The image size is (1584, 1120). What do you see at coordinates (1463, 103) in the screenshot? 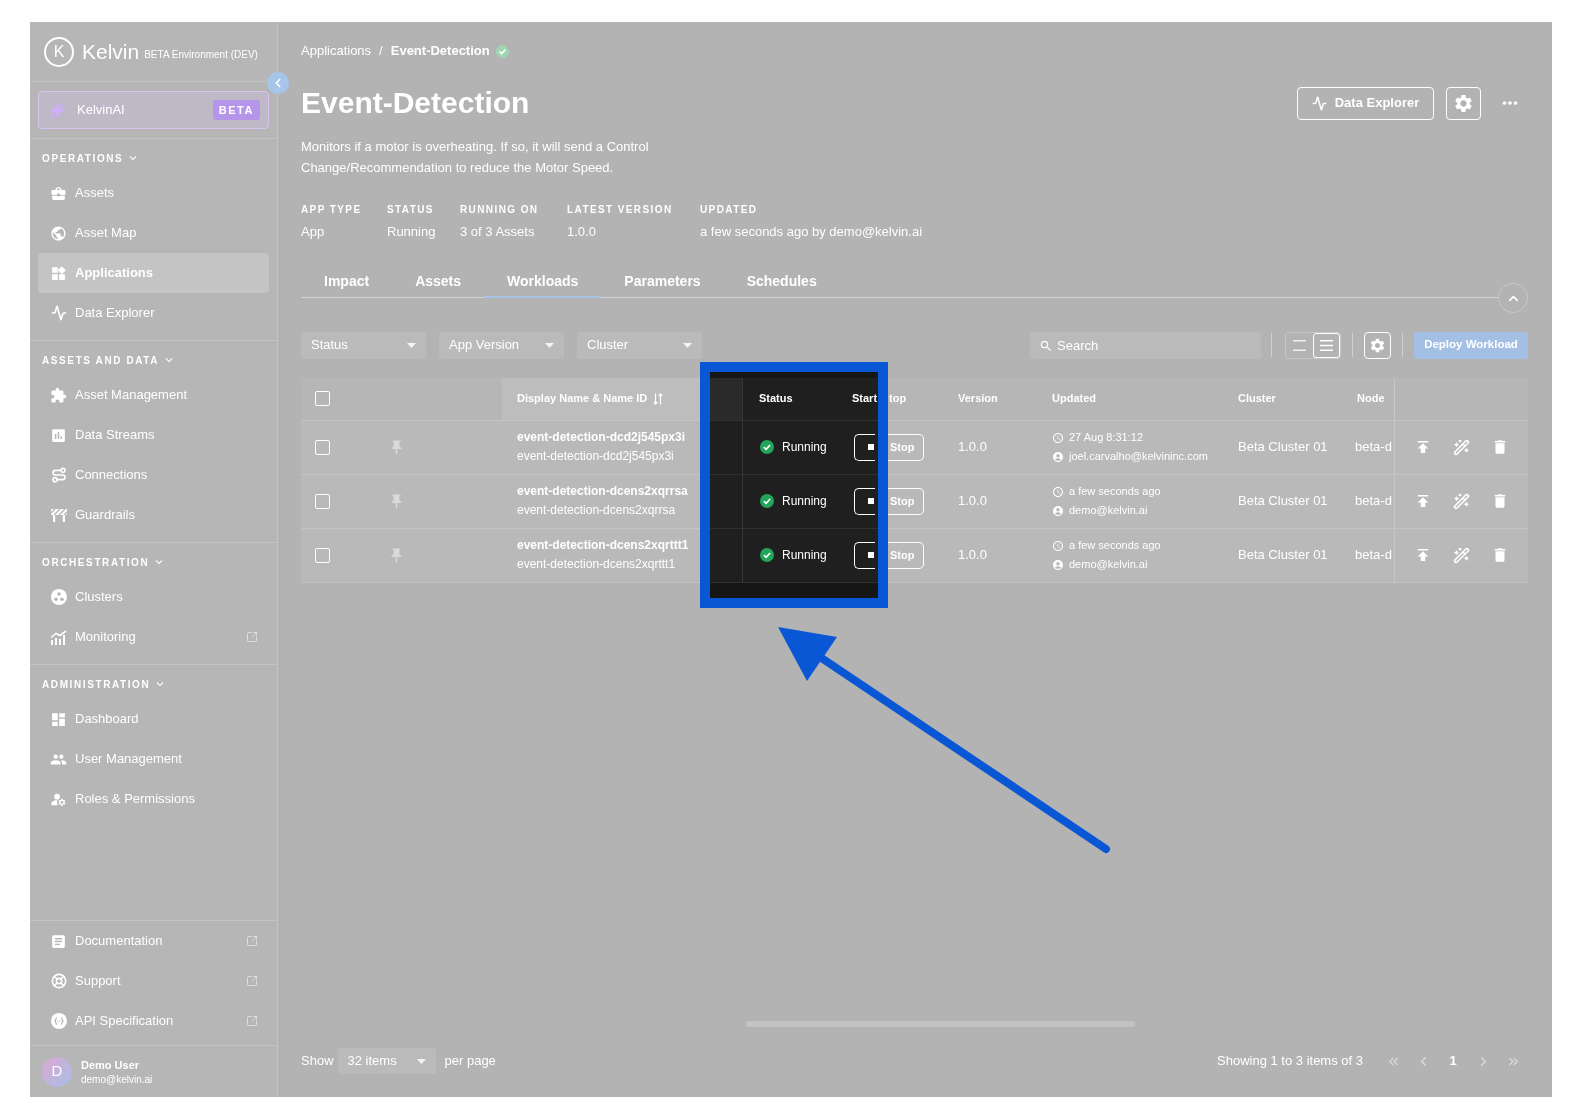
I see `settings-button` at bounding box center [1463, 103].